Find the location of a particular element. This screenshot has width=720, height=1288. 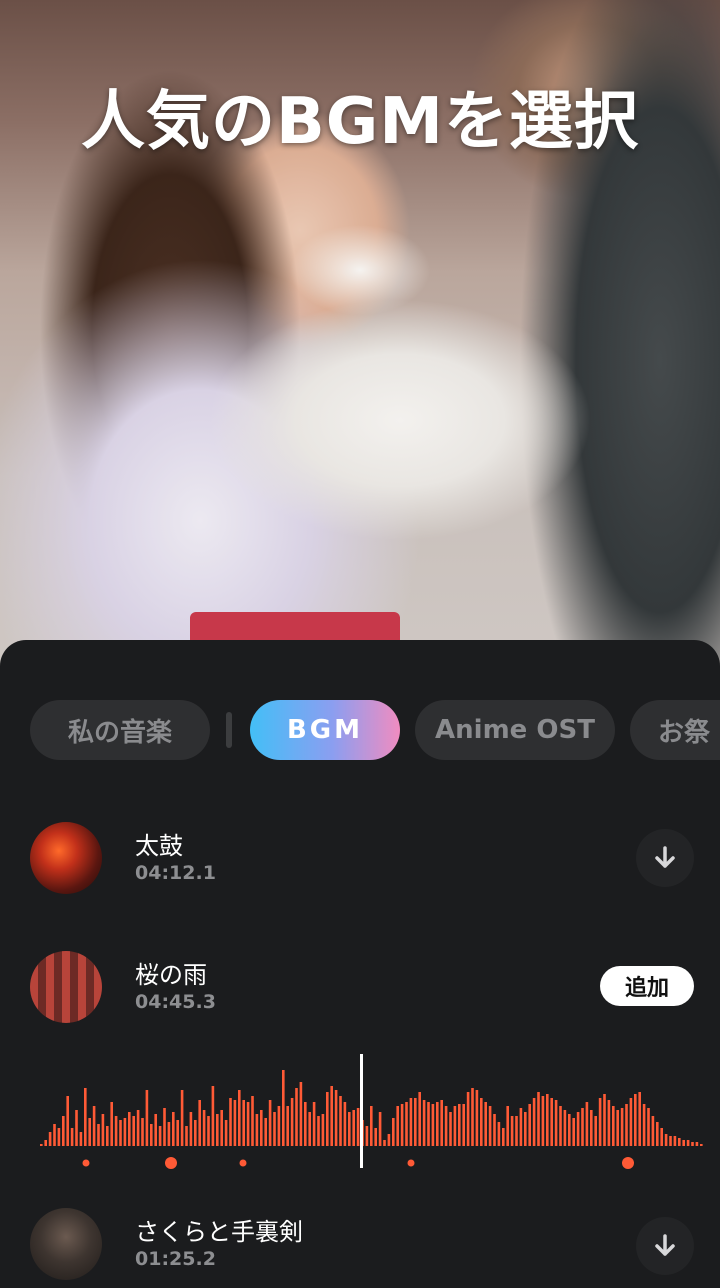

tab-anime-ost: Anime OST is located at coordinates (515, 730).